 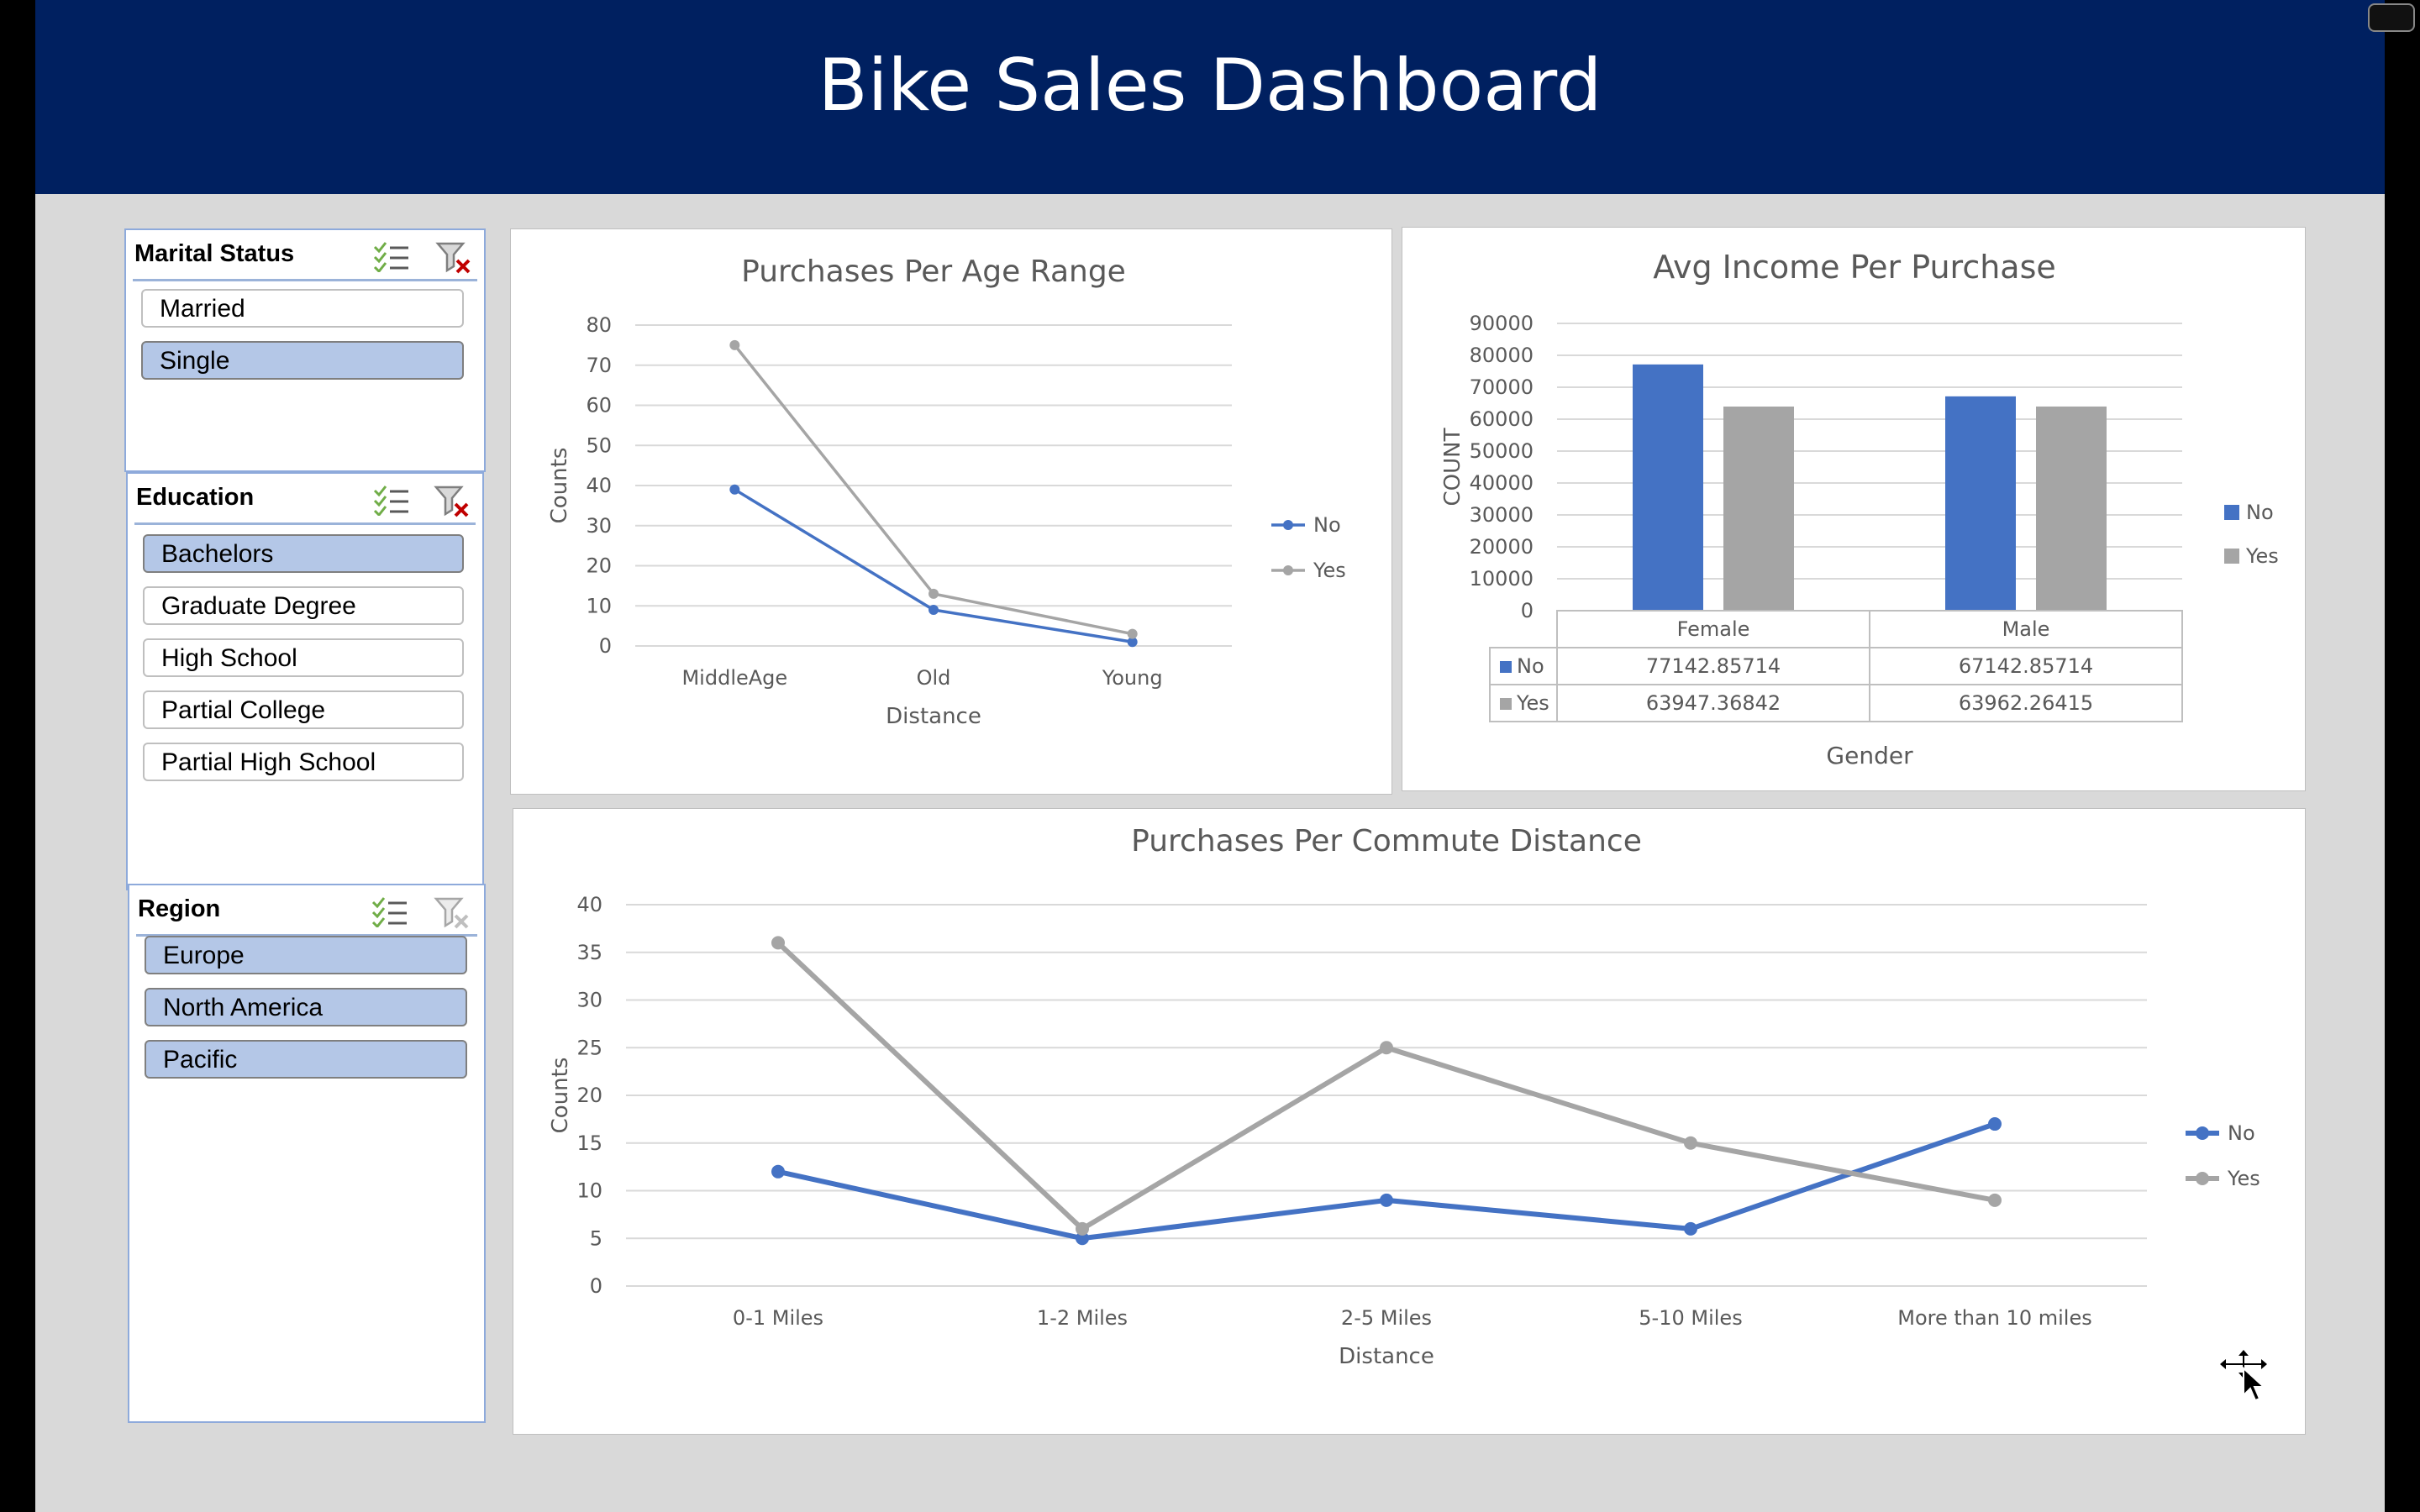 I want to click on y-tick-label: 90000, so click(x=1502, y=323).